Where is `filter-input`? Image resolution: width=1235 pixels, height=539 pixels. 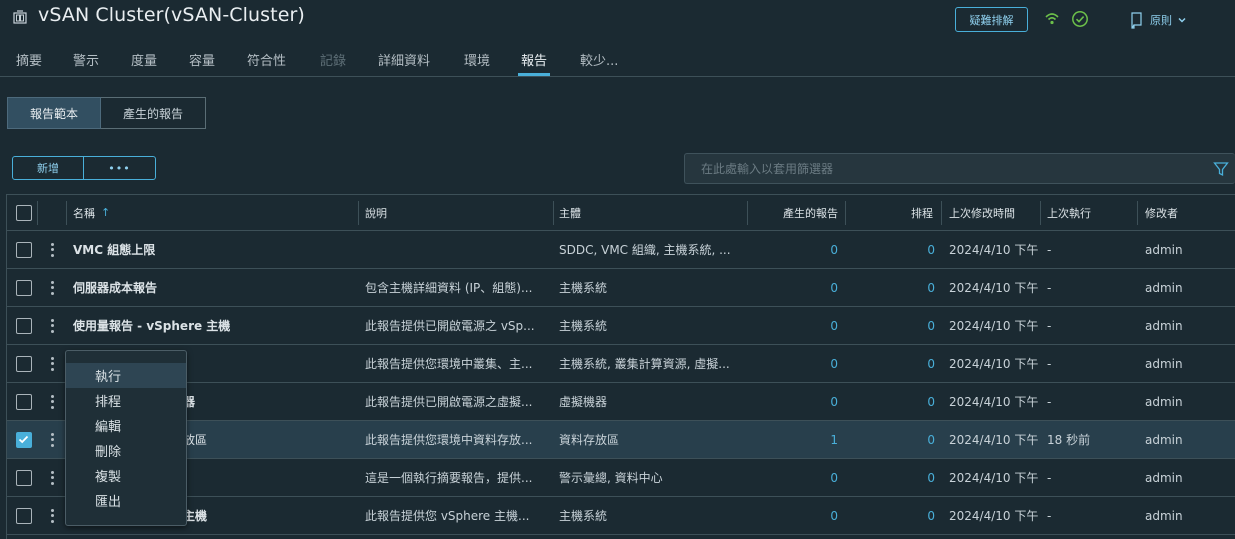
filter-input is located at coordinates (945, 168).